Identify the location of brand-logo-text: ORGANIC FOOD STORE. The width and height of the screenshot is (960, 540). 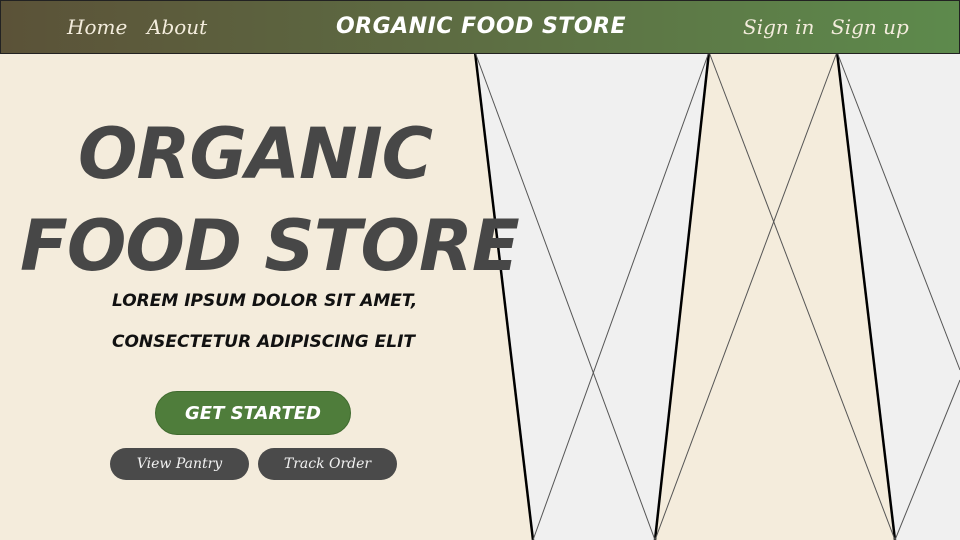
(481, 27).